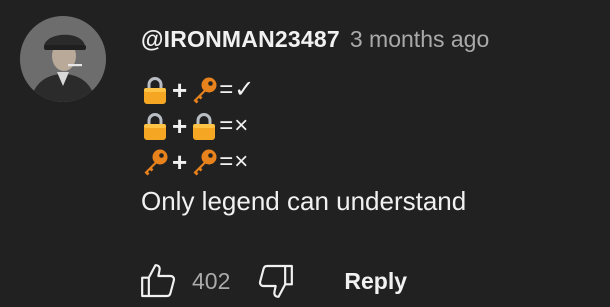 The image size is (610, 307). What do you see at coordinates (304, 201) in the screenshot?
I see `comment-text: Only legend can understand` at bounding box center [304, 201].